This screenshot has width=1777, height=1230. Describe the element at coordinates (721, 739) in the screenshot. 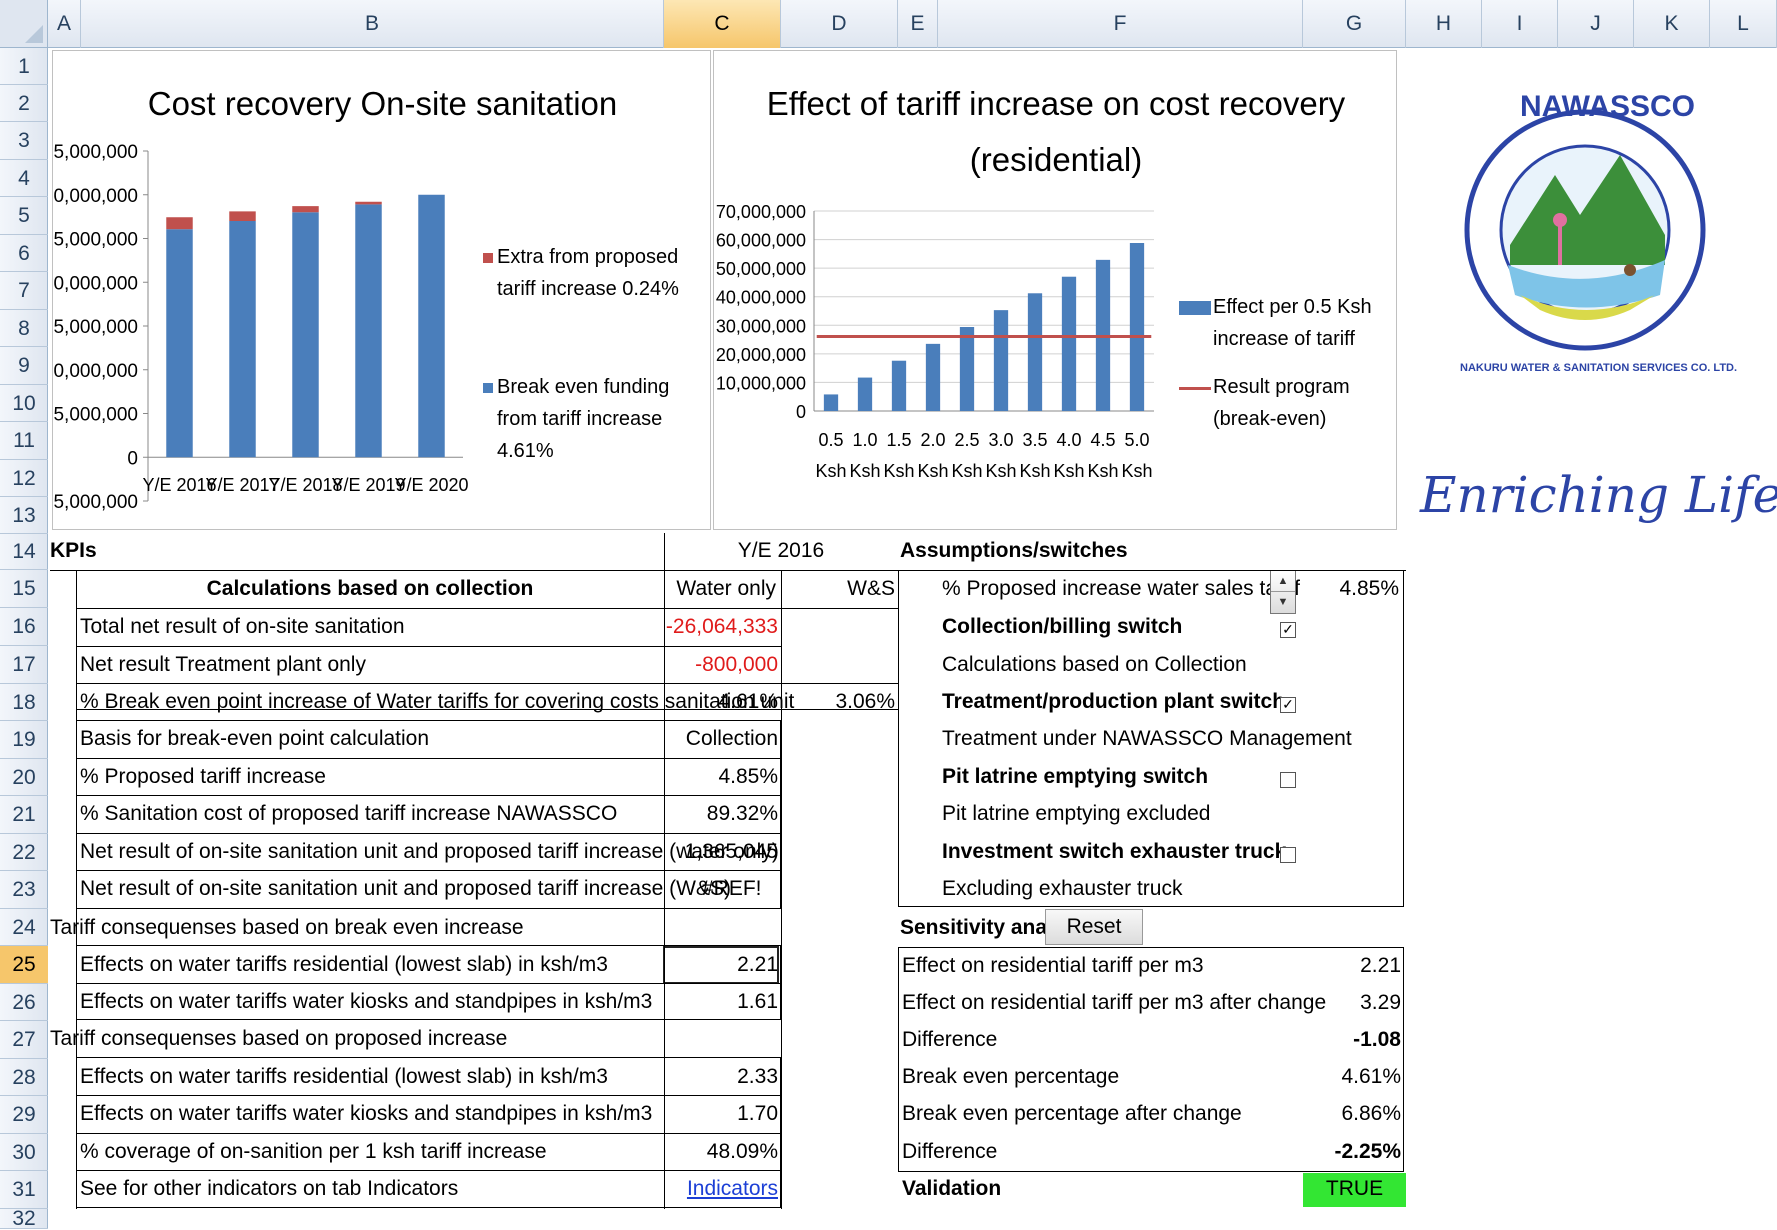

I see `kpi-row-value: Collection` at that location.